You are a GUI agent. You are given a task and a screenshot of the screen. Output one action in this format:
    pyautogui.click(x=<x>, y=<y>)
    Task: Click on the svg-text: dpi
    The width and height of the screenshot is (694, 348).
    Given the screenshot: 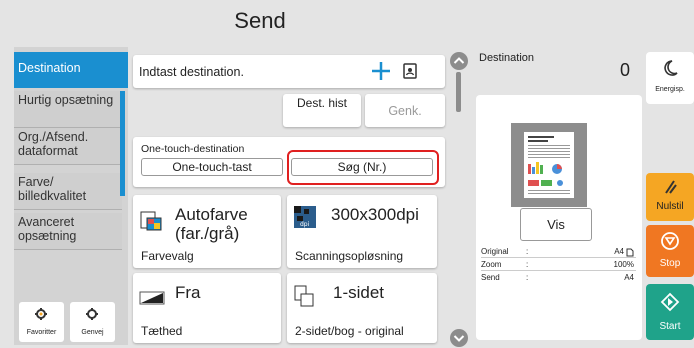 What is the action you would take?
    pyautogui.click(x=305, y=224)
    